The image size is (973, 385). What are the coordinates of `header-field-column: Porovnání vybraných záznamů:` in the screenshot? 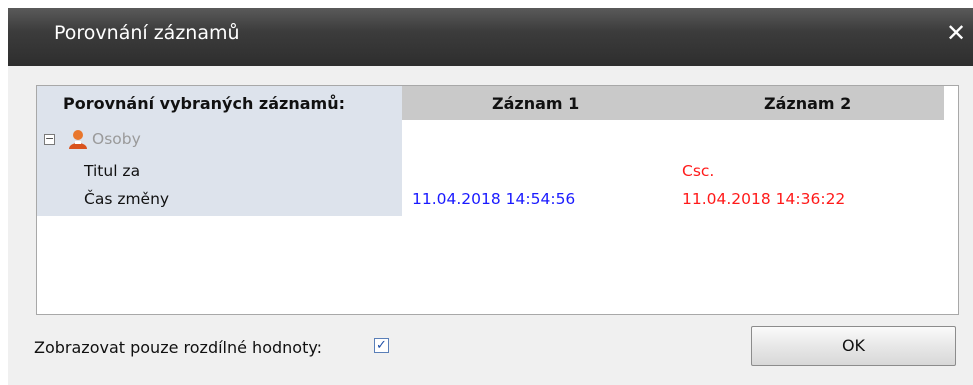 It's located at (219, 103).